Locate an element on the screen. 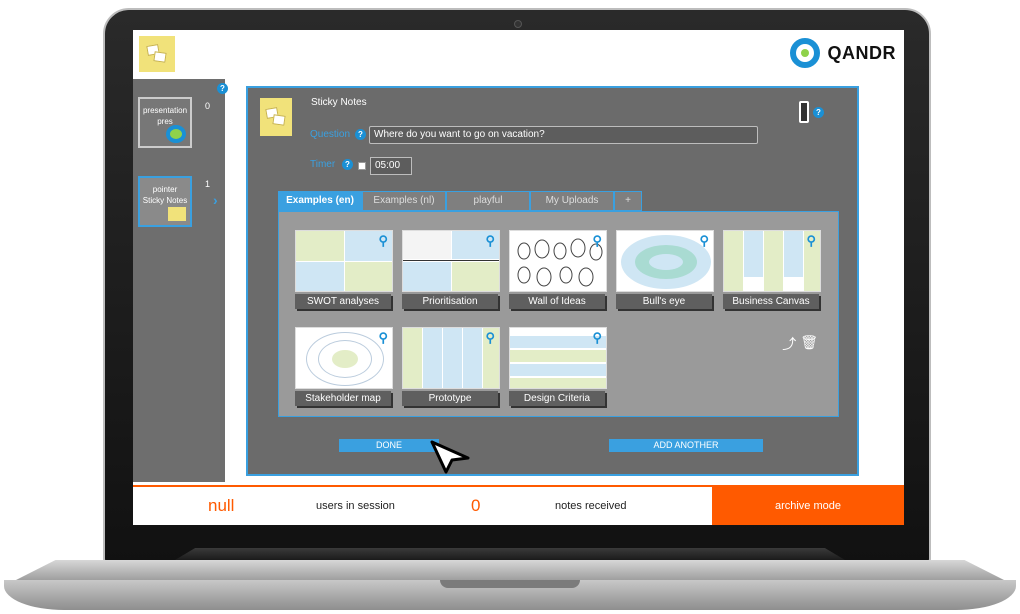  tab-my-uploads: My Uploads is located at coordinates (572, 201).